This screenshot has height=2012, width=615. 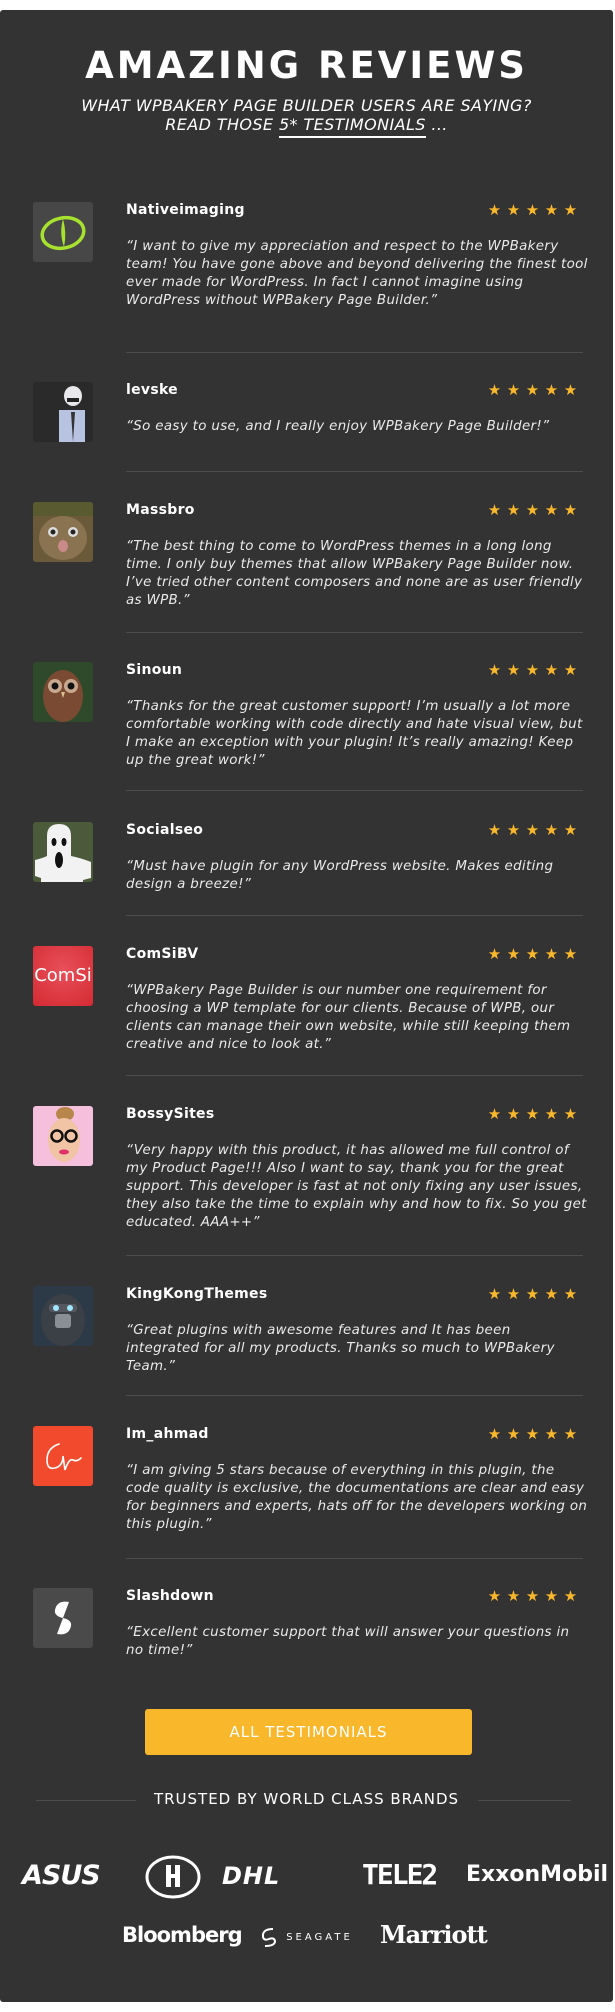 What do you see at coordinates (170, 1114) in the screenshot?
I see `reviewer-name: BossySites` at bounding box center [170, 1114].